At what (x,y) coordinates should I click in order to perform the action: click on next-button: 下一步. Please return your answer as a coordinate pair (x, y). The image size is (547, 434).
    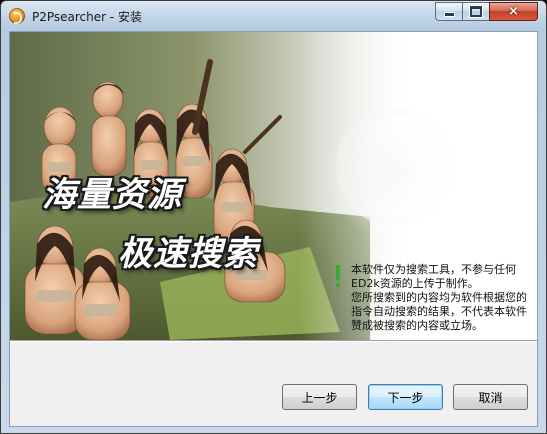
    Looking at the image, I should click on (405, 397).